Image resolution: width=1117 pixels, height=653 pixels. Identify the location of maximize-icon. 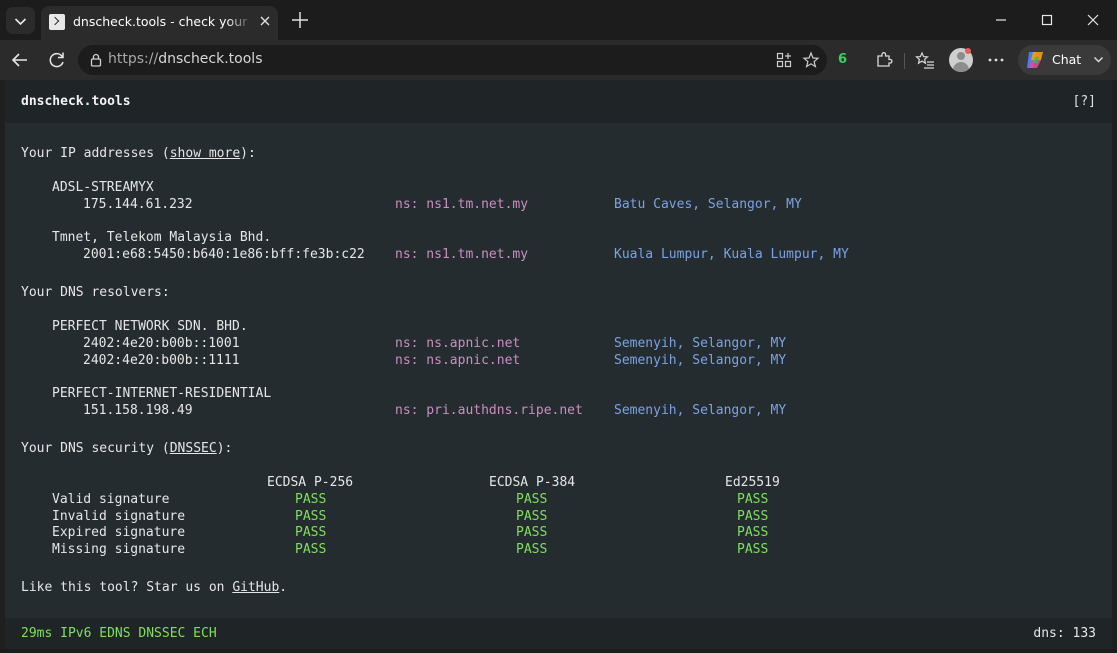
(1047, 20).